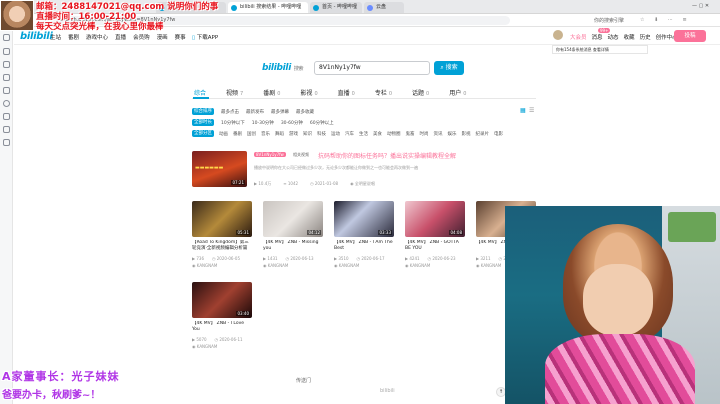 The width and height of the screenshot is (720, 404). I want to click on upload-button: 投稿, so click(690, 36).